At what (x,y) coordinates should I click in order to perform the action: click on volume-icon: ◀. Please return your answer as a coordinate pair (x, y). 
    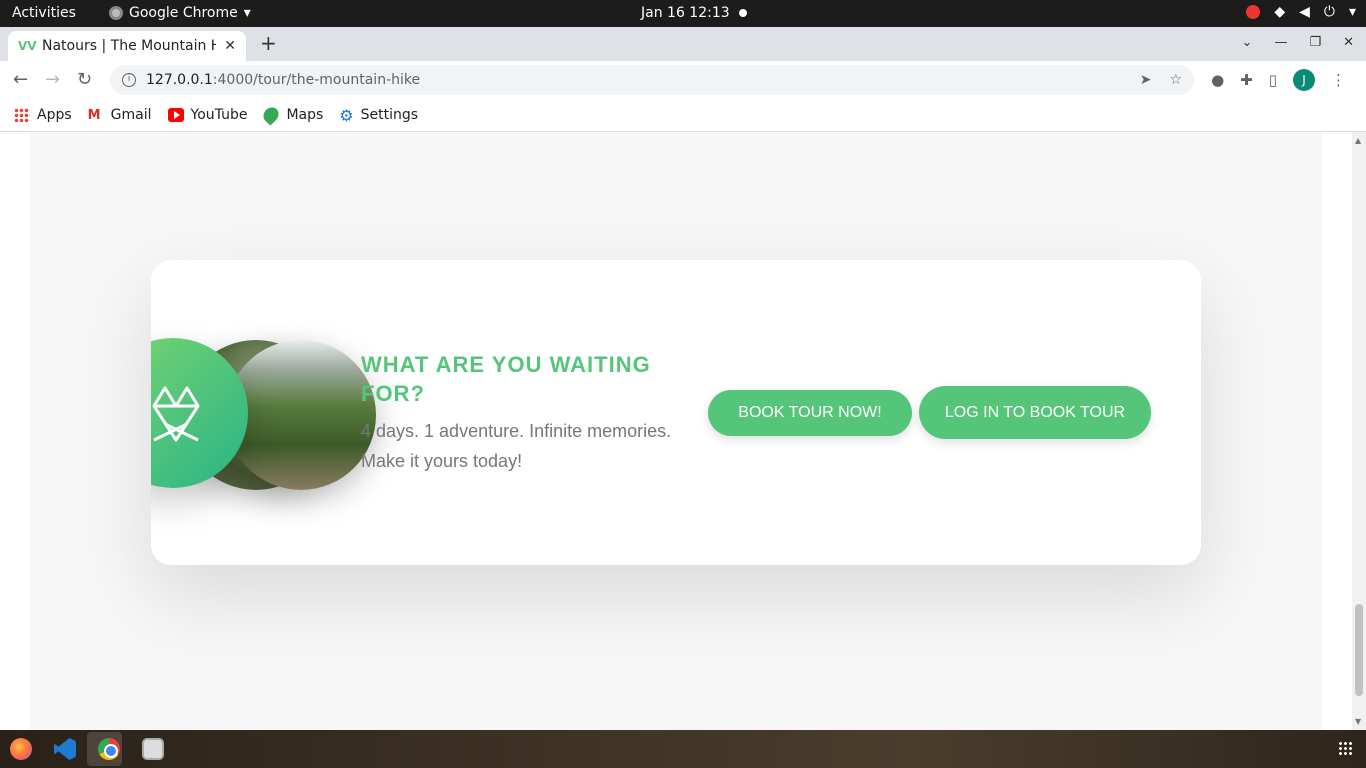
    Looking at the image, I should click on (1304, 12).